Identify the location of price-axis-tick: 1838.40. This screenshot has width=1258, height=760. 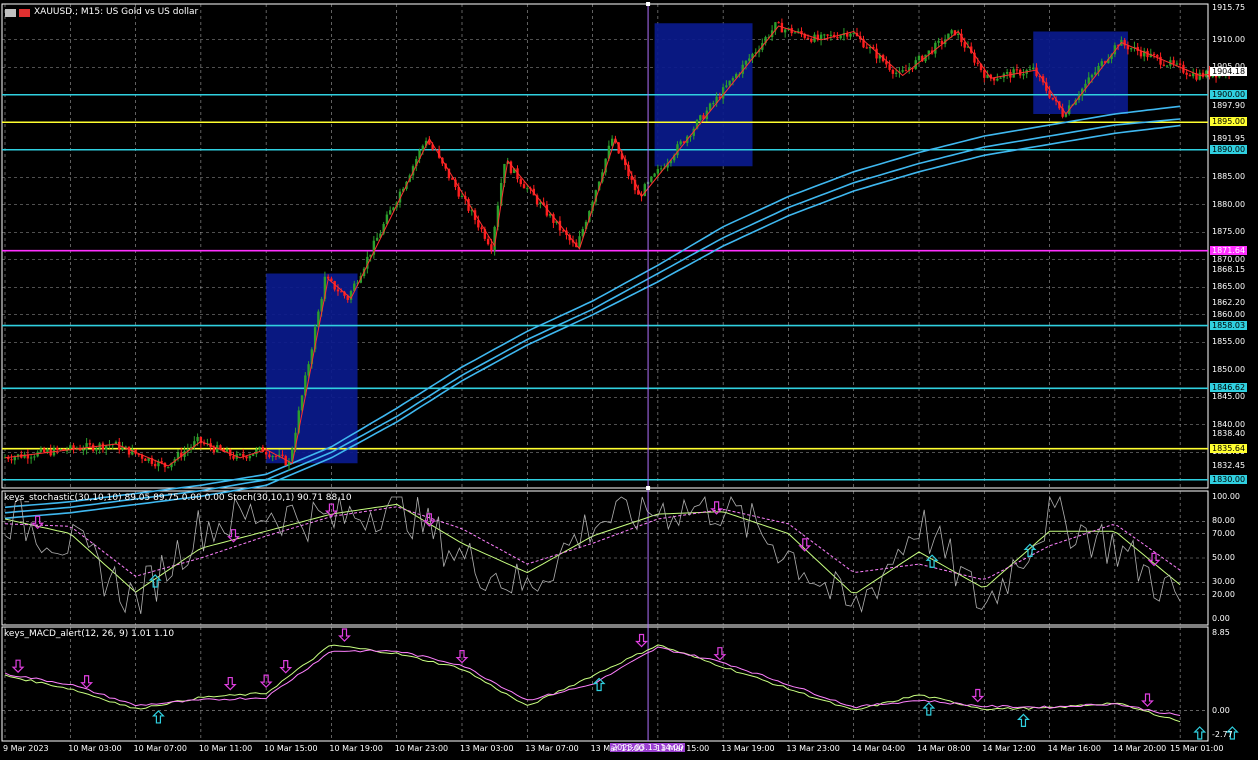
(1229, 433).